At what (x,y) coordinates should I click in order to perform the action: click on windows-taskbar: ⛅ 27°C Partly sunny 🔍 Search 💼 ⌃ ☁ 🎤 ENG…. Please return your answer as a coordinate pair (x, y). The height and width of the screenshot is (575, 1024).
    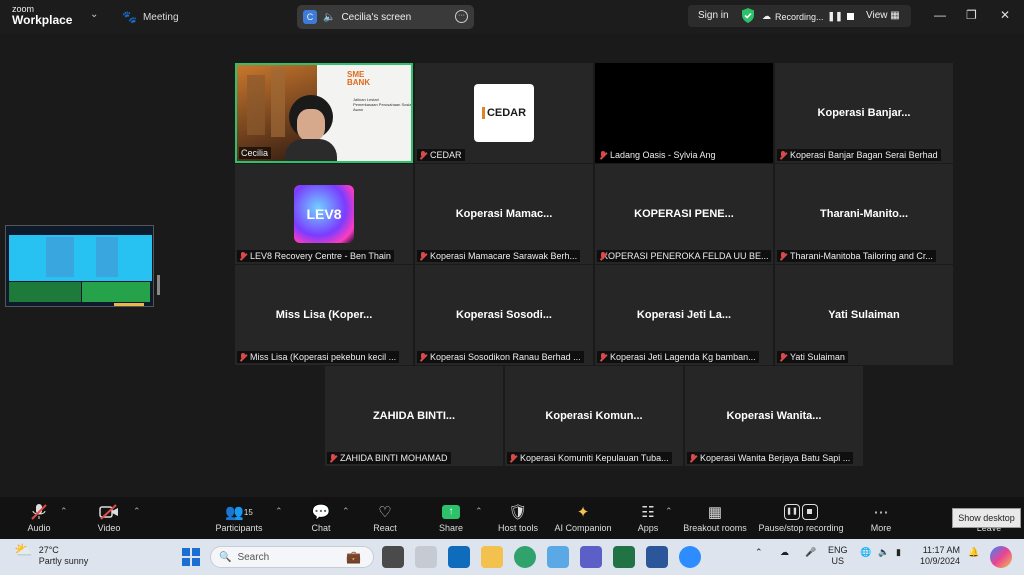
    Looking at the image, I should click on (512, 557).